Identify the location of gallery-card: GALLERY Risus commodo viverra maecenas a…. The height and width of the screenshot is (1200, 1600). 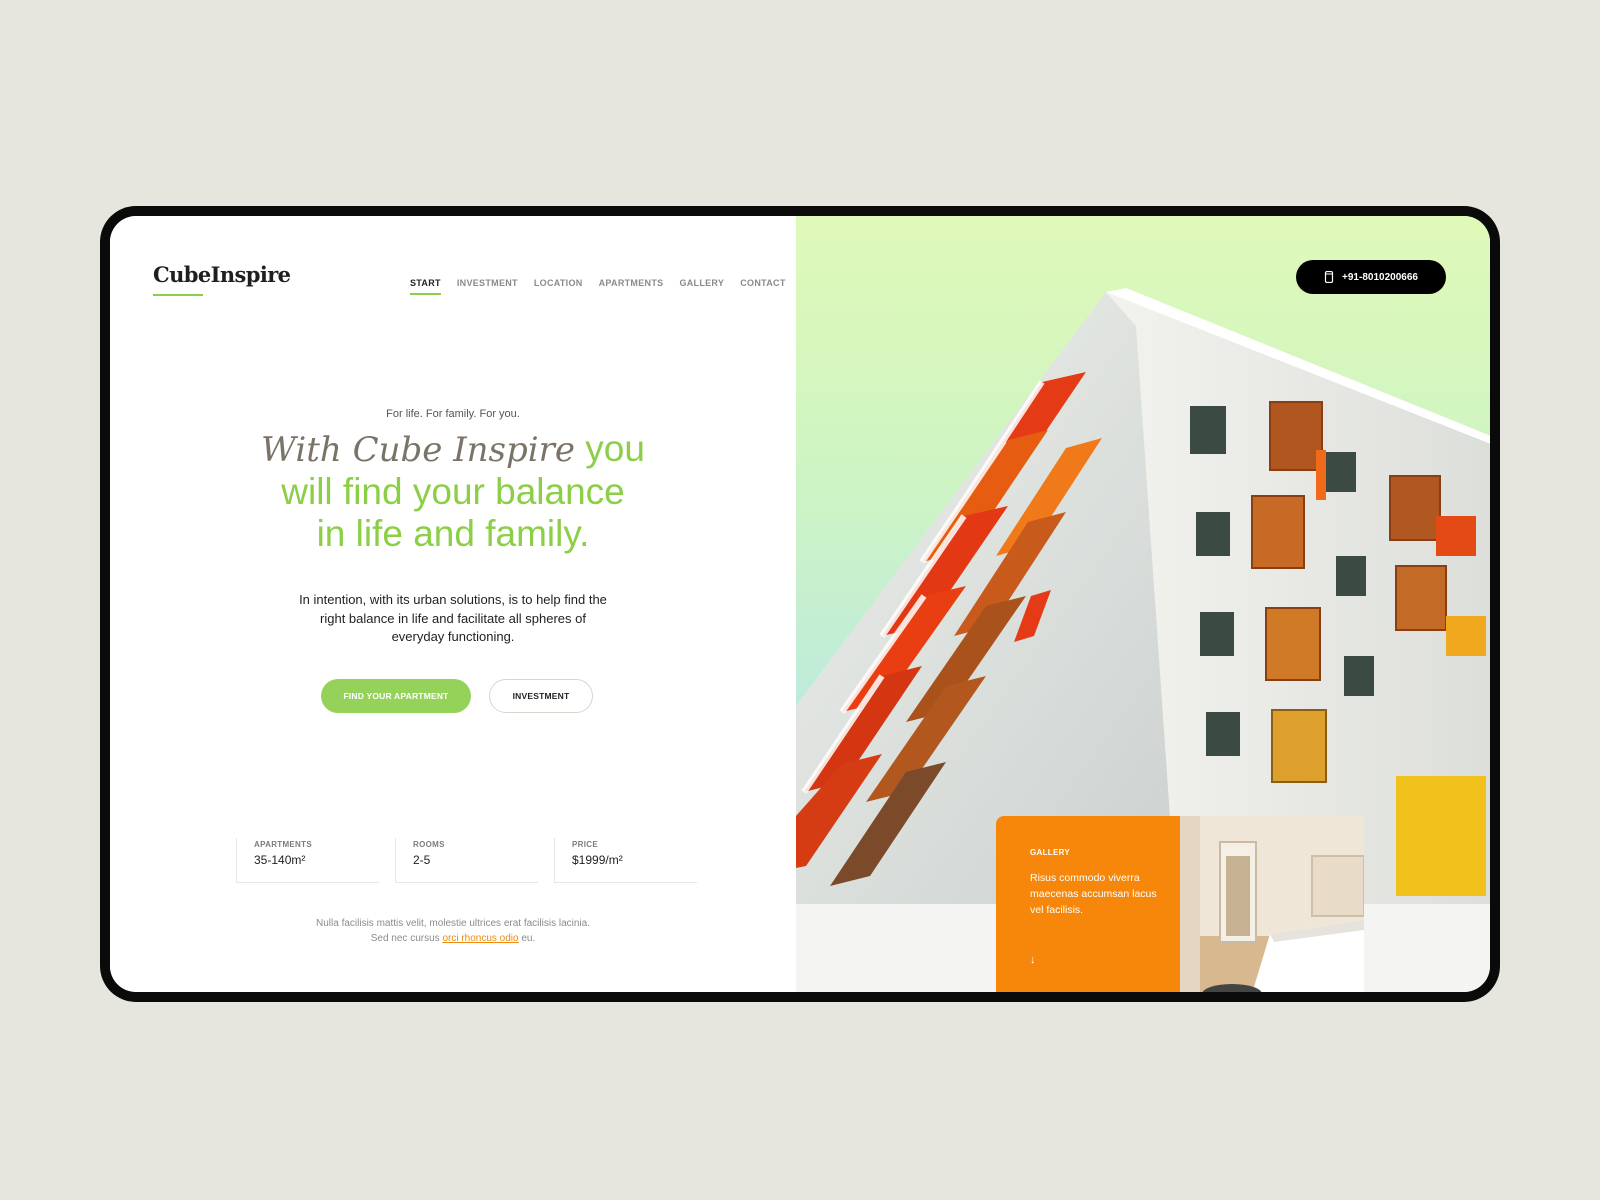
(1088, 904).